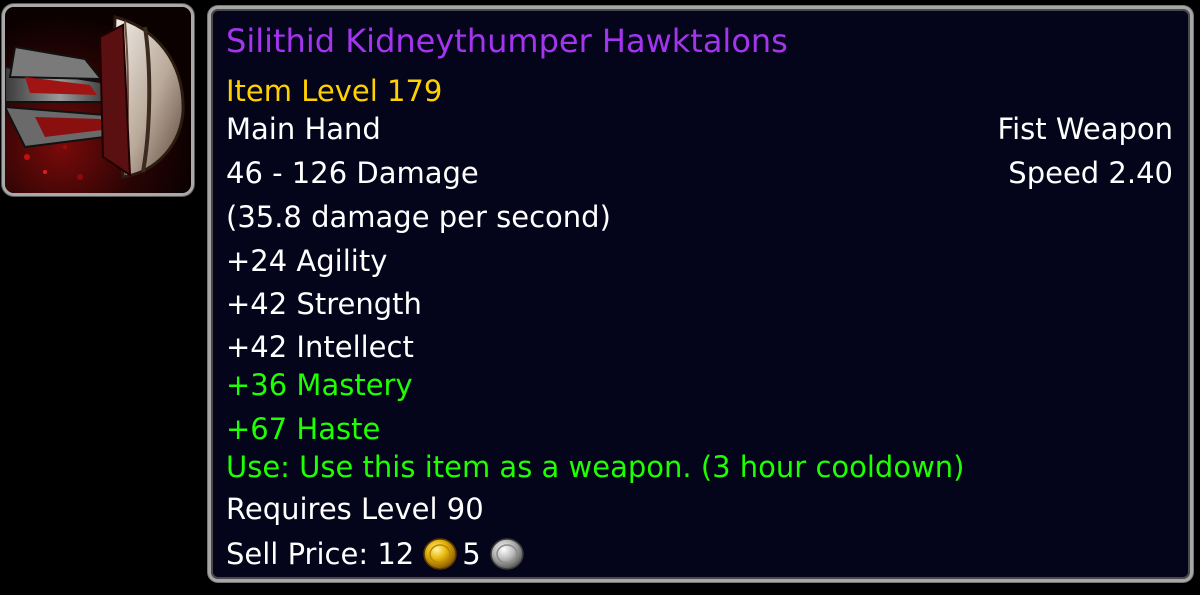 The height and width of the screenshot is (595, 1200). What do you see at coordinates (320, 347) in the screenshot?
I see `stat-intellect: +42 Intellect` at bounding box center [320, 347].